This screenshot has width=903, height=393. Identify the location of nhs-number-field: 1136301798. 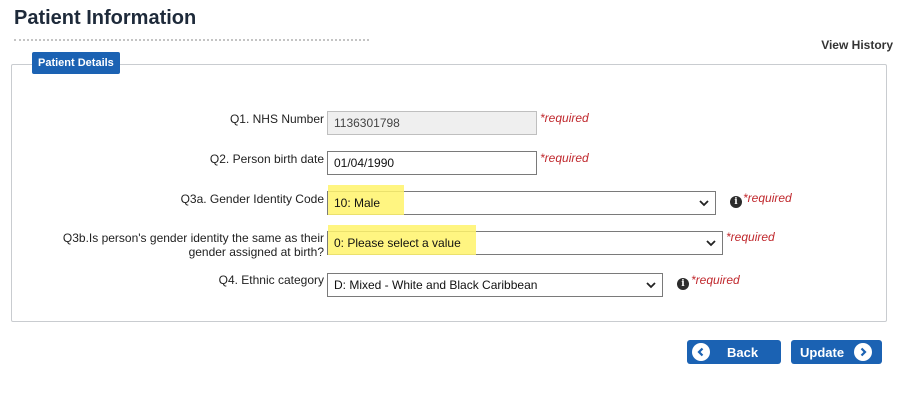
(432, 123).